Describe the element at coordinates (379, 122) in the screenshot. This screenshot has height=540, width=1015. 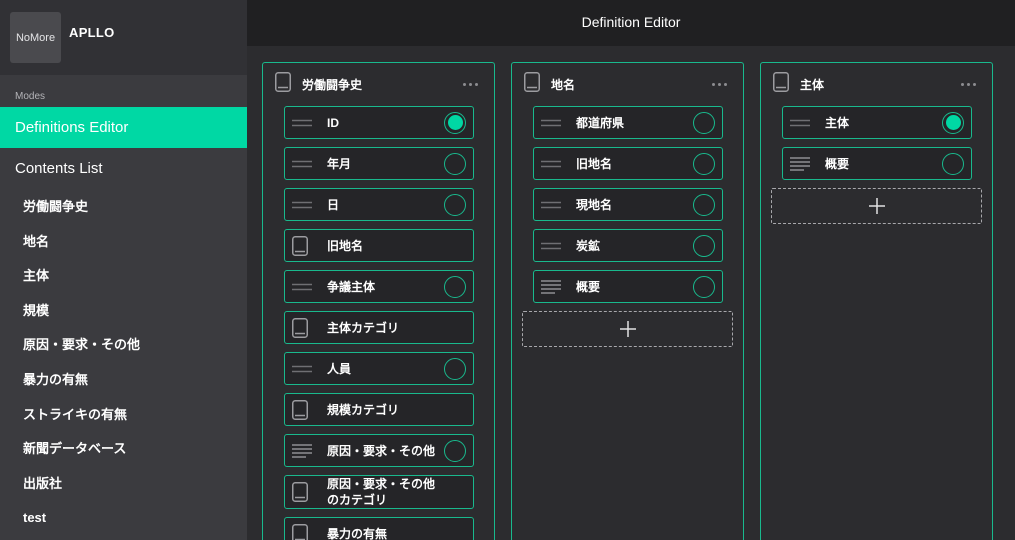
I see `field-item: ID` at that location.